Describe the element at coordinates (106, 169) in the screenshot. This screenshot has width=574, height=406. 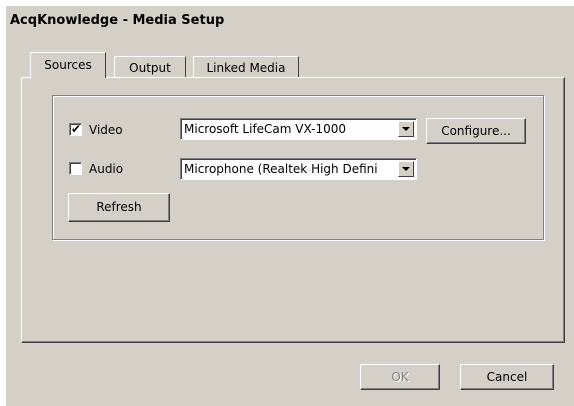
I see `audio-label: Audio` at that location.